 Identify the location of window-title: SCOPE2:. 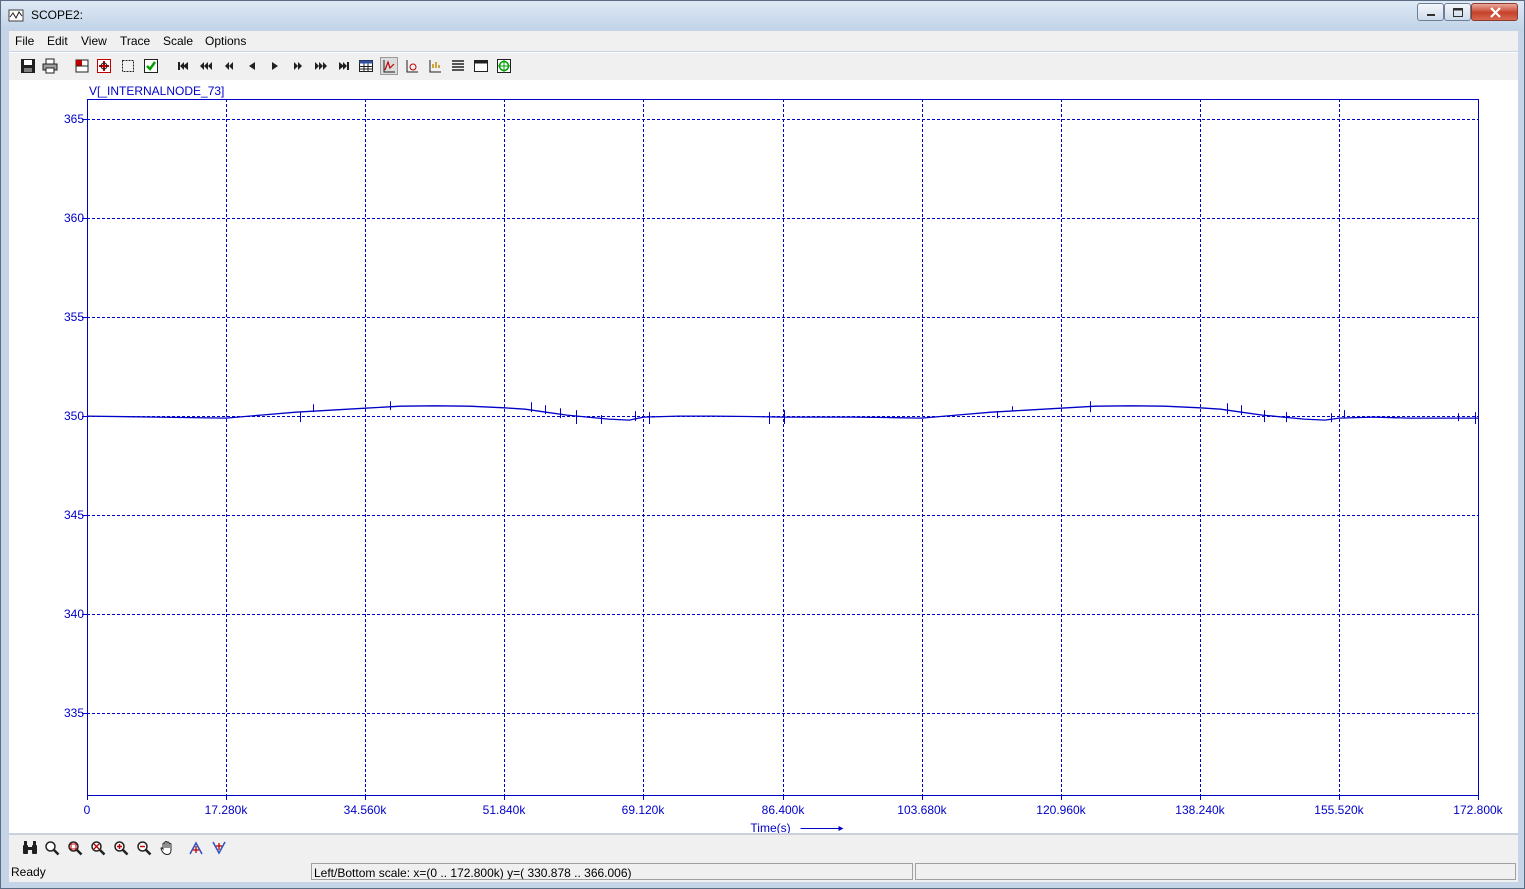
(57, 15).